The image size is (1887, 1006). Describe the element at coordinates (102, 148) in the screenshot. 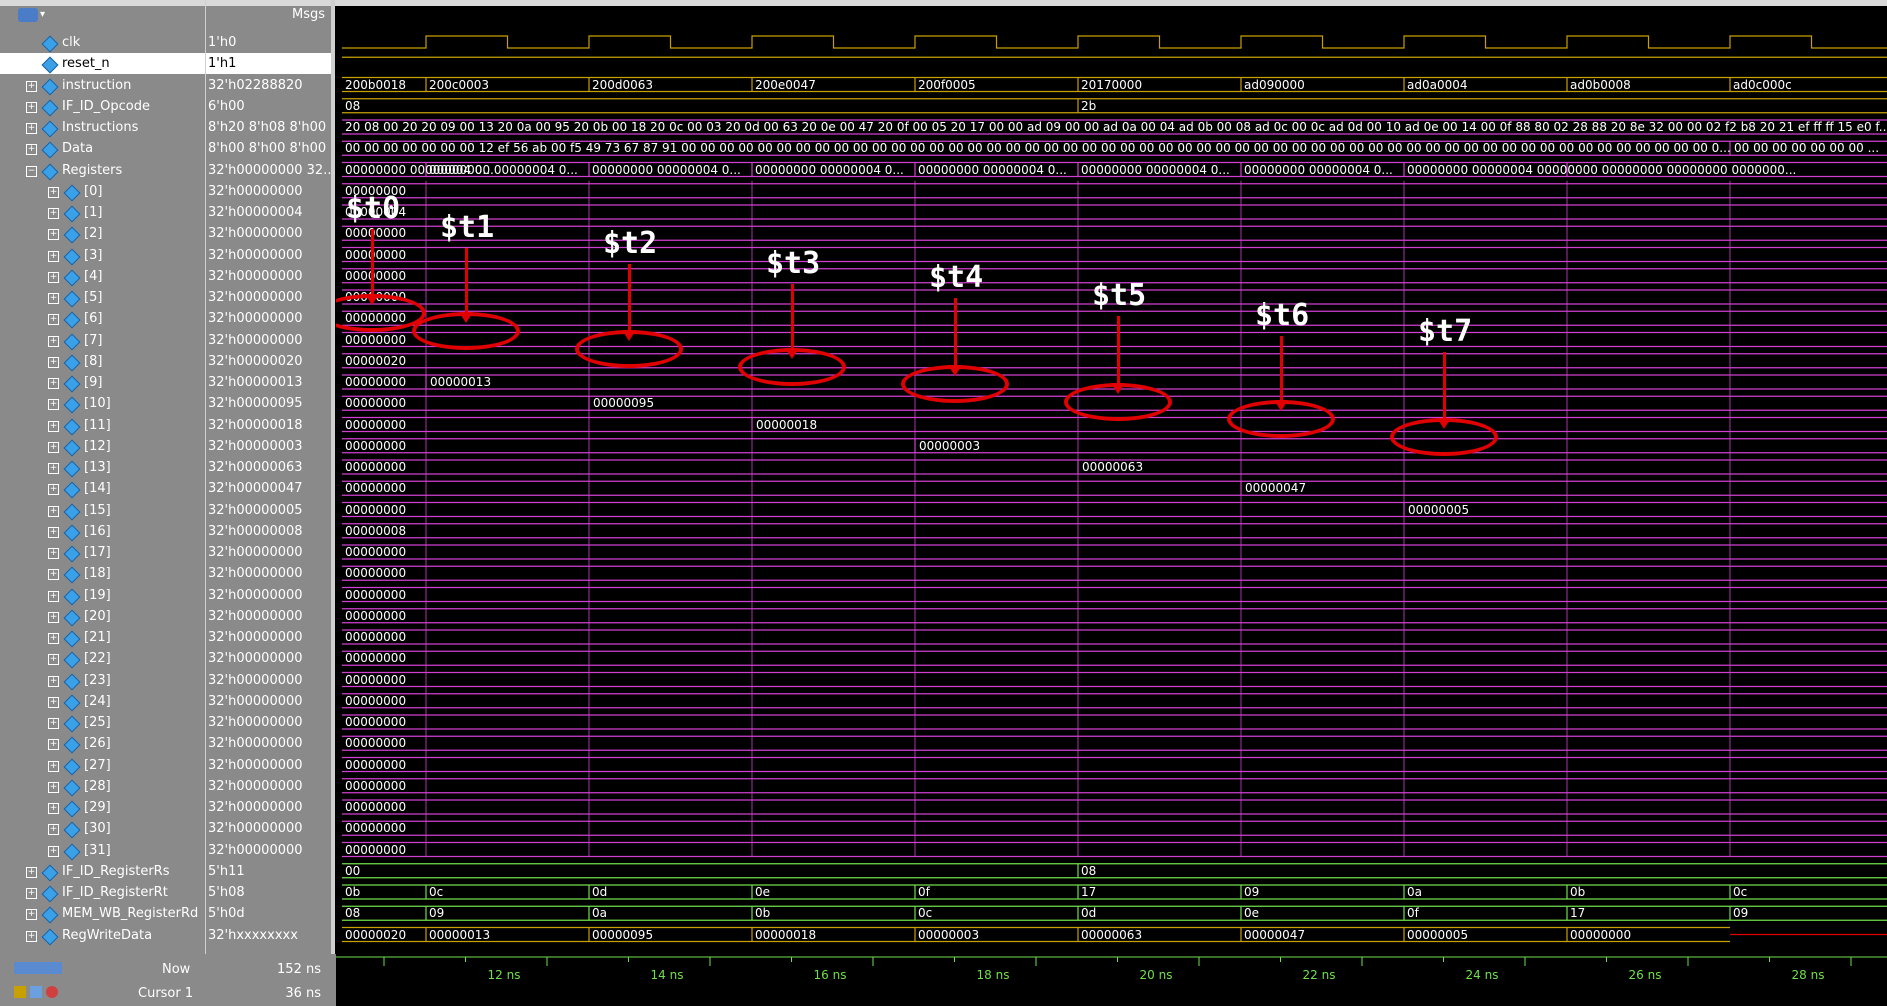

I see `signal-row-data: + Data` at that location.